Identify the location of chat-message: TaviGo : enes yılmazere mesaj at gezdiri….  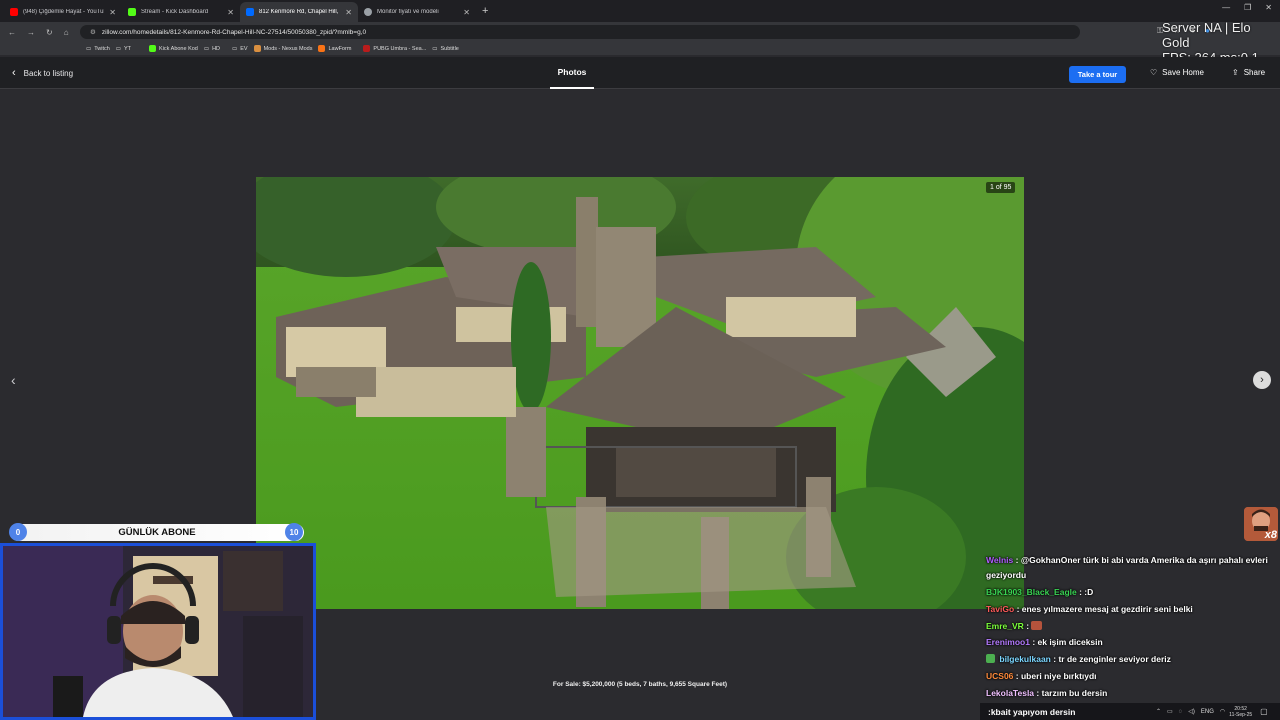
(1131, 609).